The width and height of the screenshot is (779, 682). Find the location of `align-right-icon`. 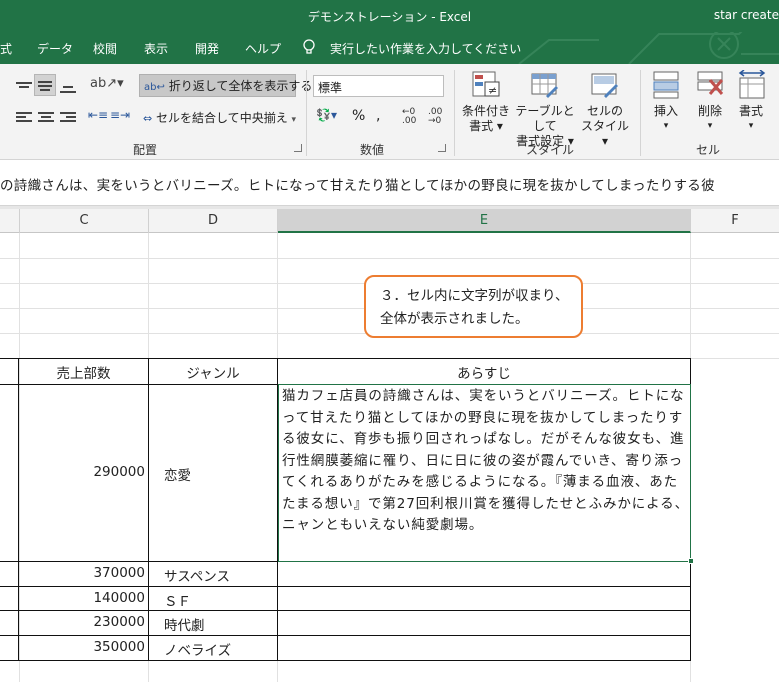

align-right-icon is located at coordinates (68, 117).